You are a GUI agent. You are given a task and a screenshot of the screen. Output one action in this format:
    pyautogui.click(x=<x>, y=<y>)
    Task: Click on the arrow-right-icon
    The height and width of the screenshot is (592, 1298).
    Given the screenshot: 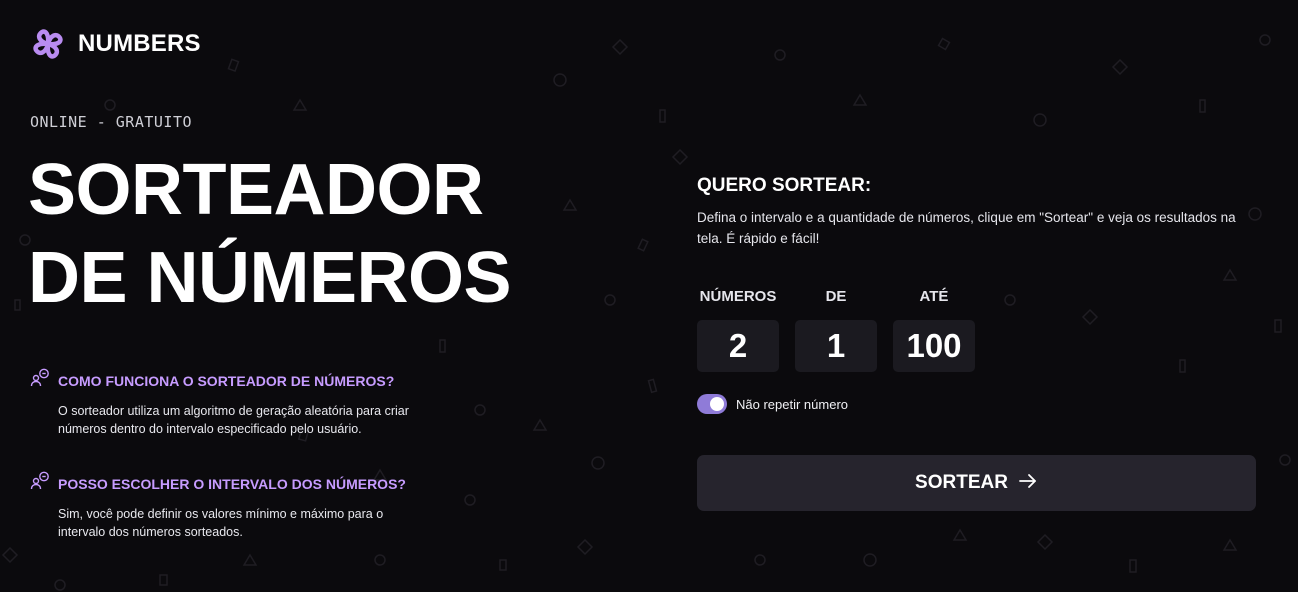 What is the action you would take?
    pyautogui.click(x=1028, y=483)
    